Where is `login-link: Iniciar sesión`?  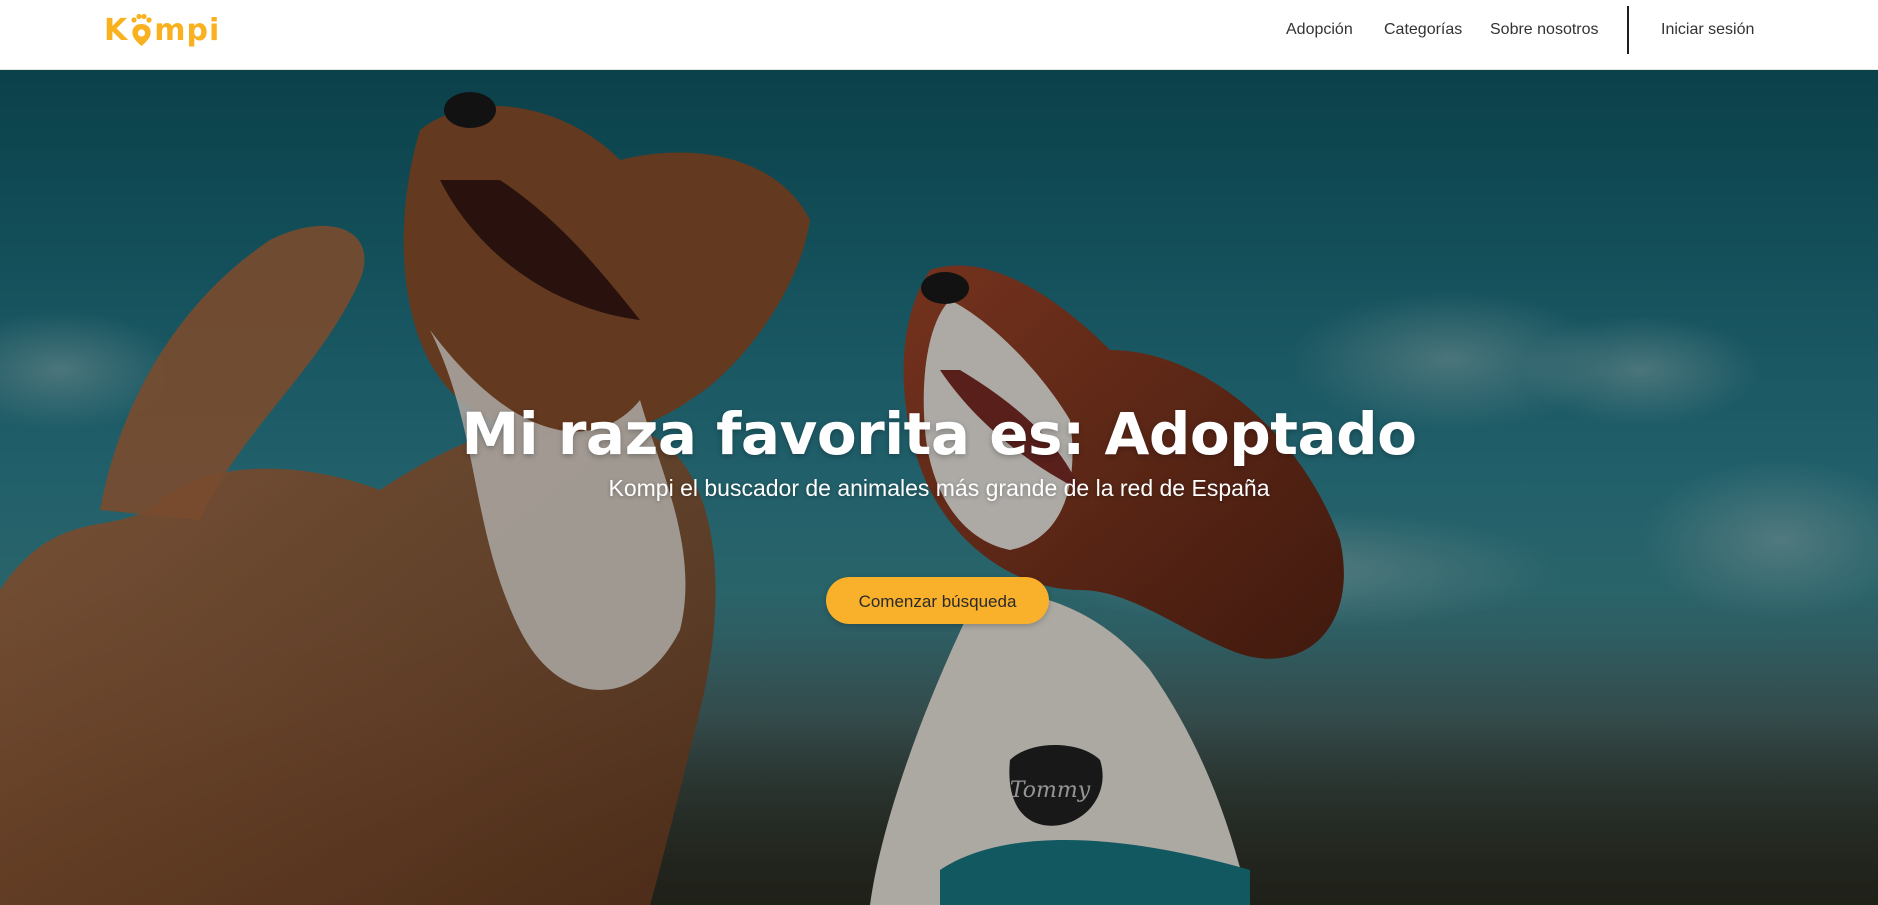 login-link: Iniciar sesión is located at coordinates (1707, 30).